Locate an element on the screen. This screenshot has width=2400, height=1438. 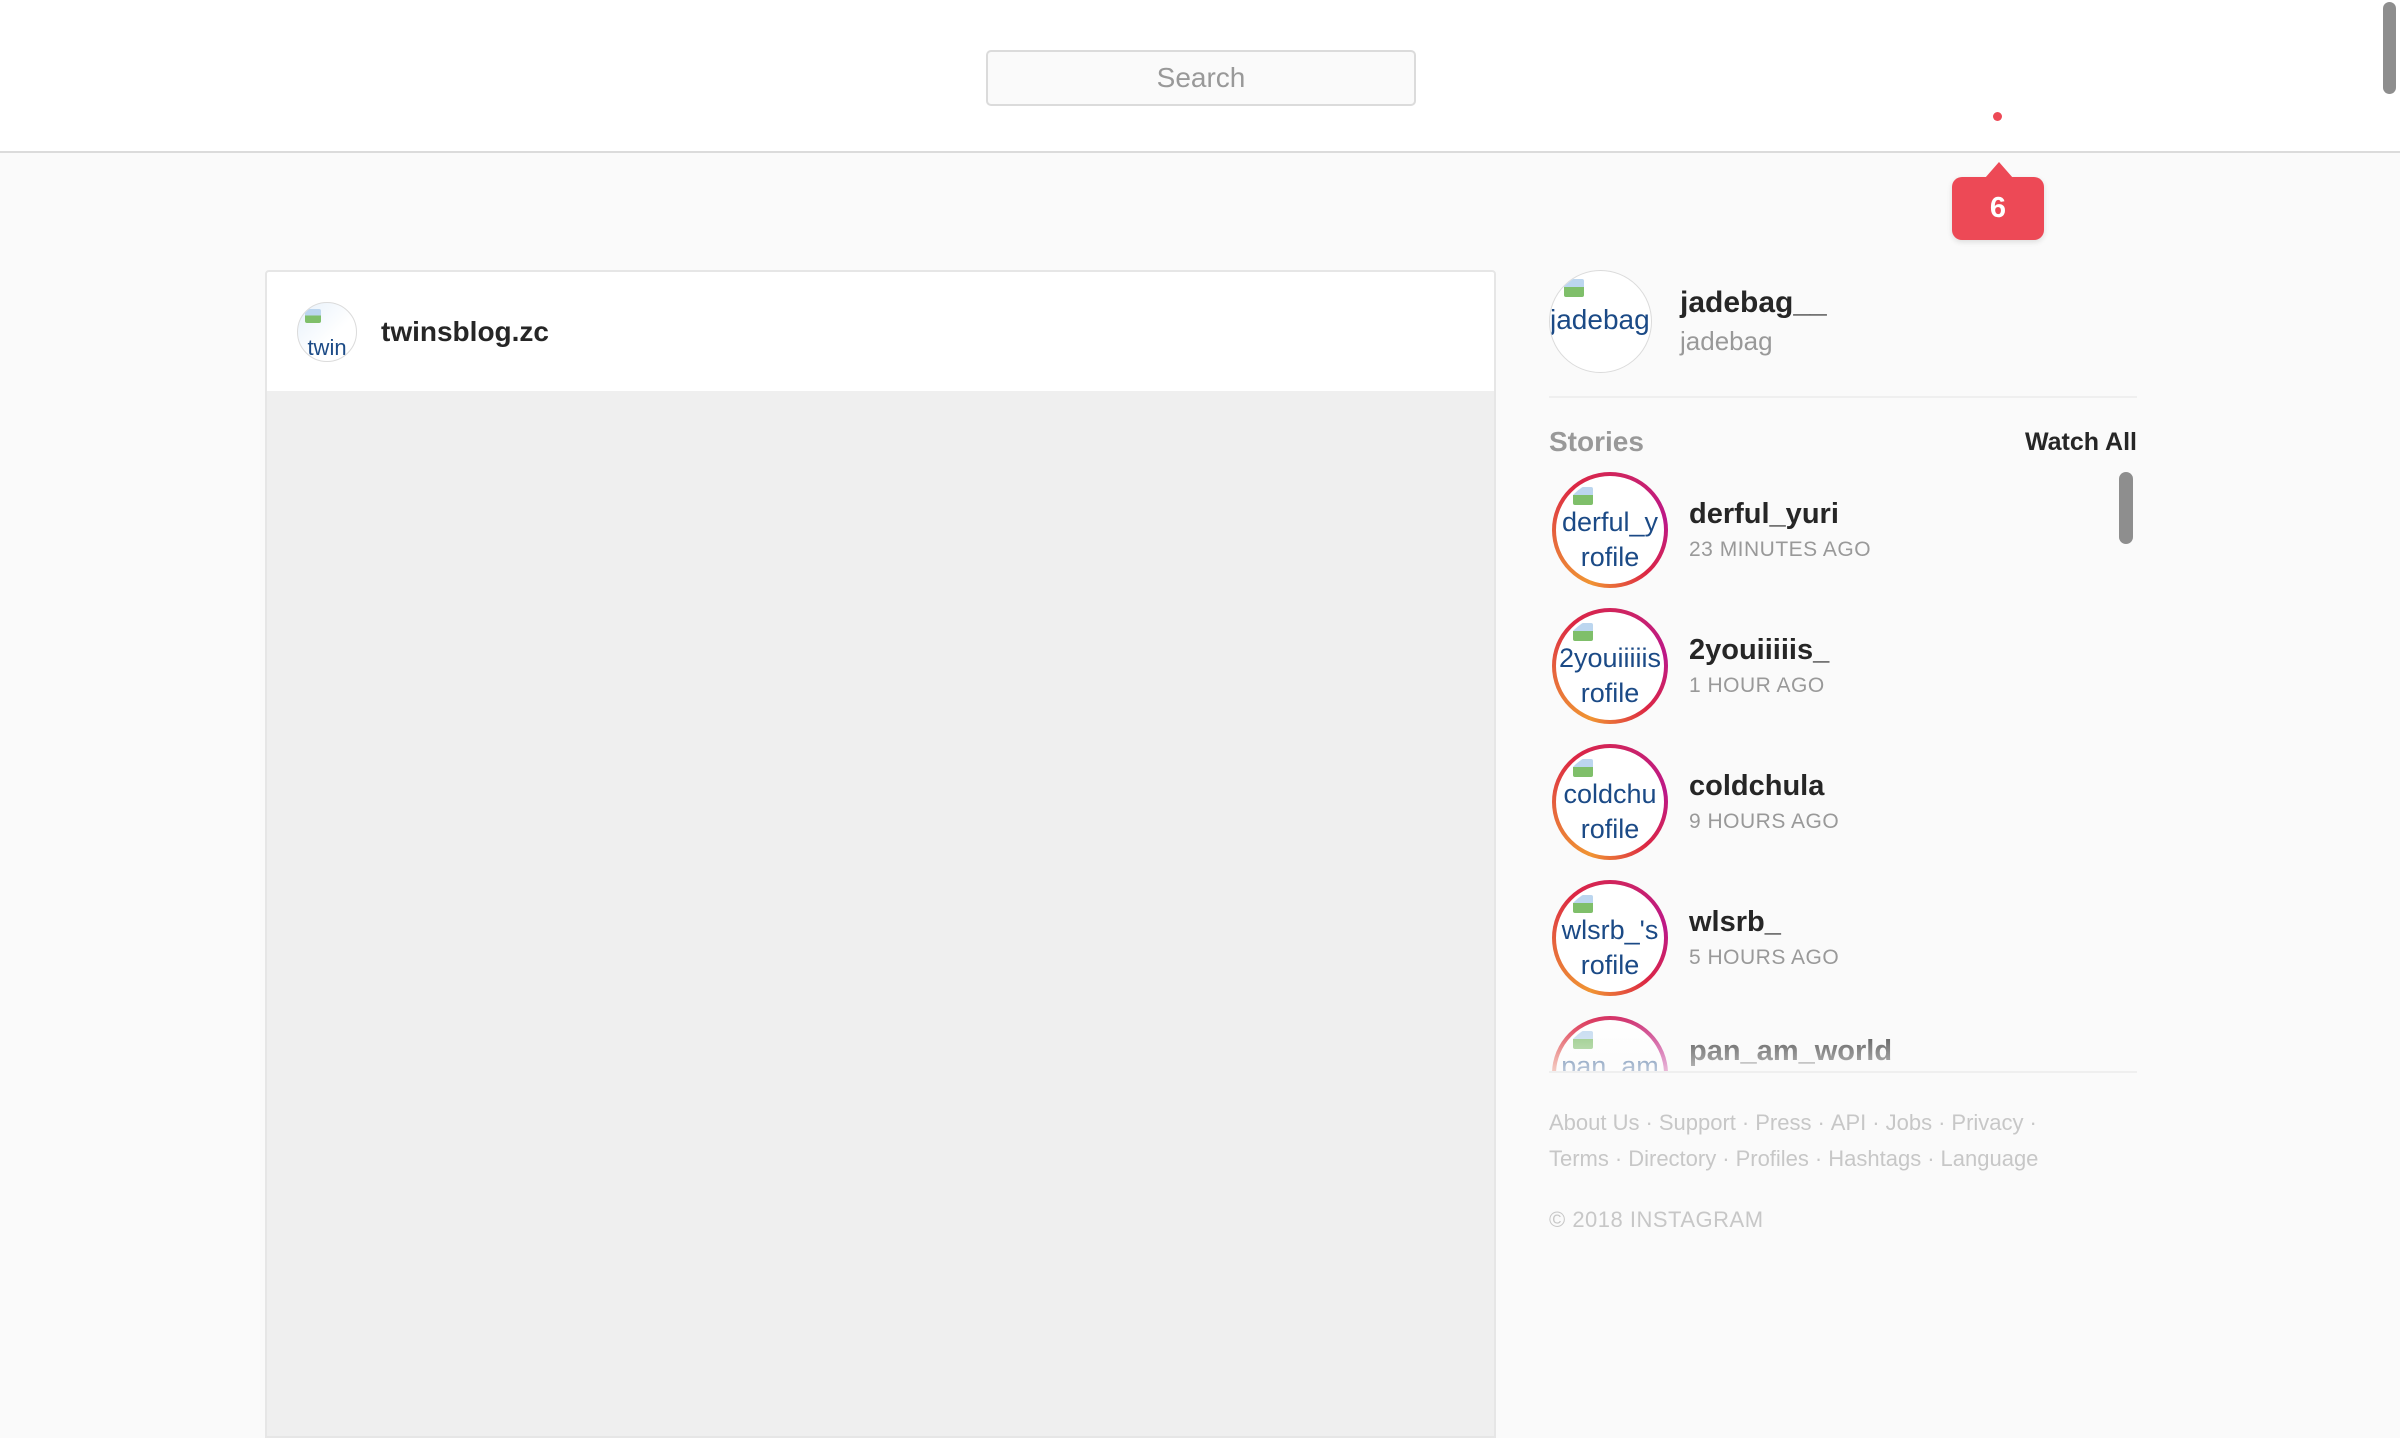
copyright-text: © 2018 INSTAGRAM is located at coordinates (1656, 1219).